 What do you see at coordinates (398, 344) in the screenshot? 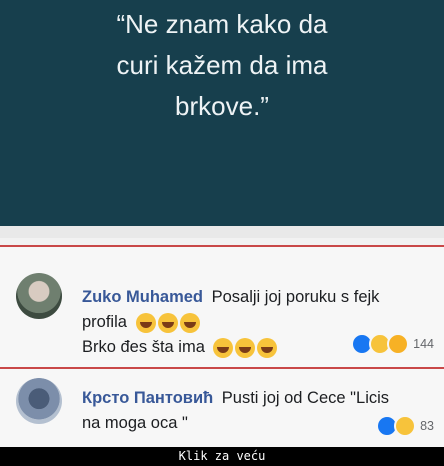
I see `wow-reaction-icon` at bounding box center [398, 344].